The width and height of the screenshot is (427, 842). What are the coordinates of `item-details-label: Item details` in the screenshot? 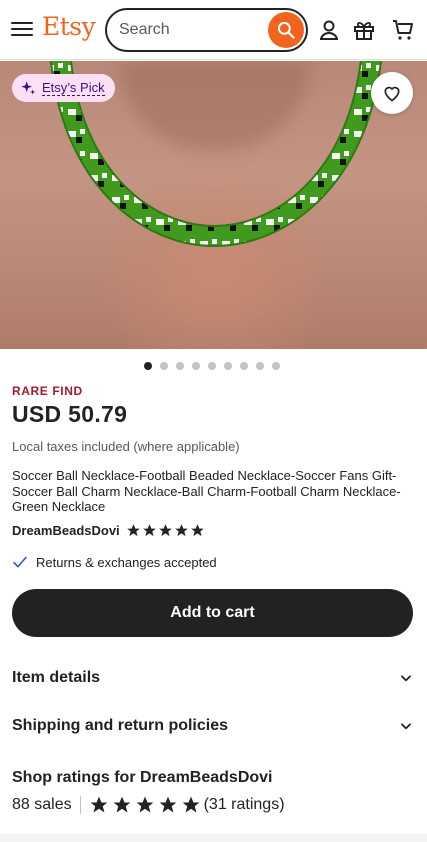 It's located at (56, 677).